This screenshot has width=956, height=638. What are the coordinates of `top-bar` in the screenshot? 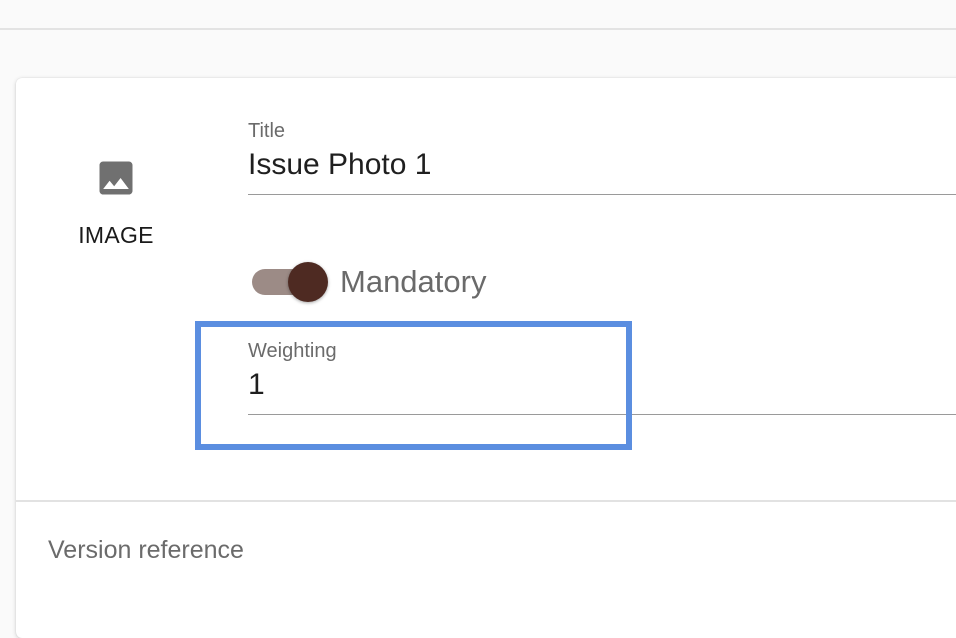 It's located at (478, 15).